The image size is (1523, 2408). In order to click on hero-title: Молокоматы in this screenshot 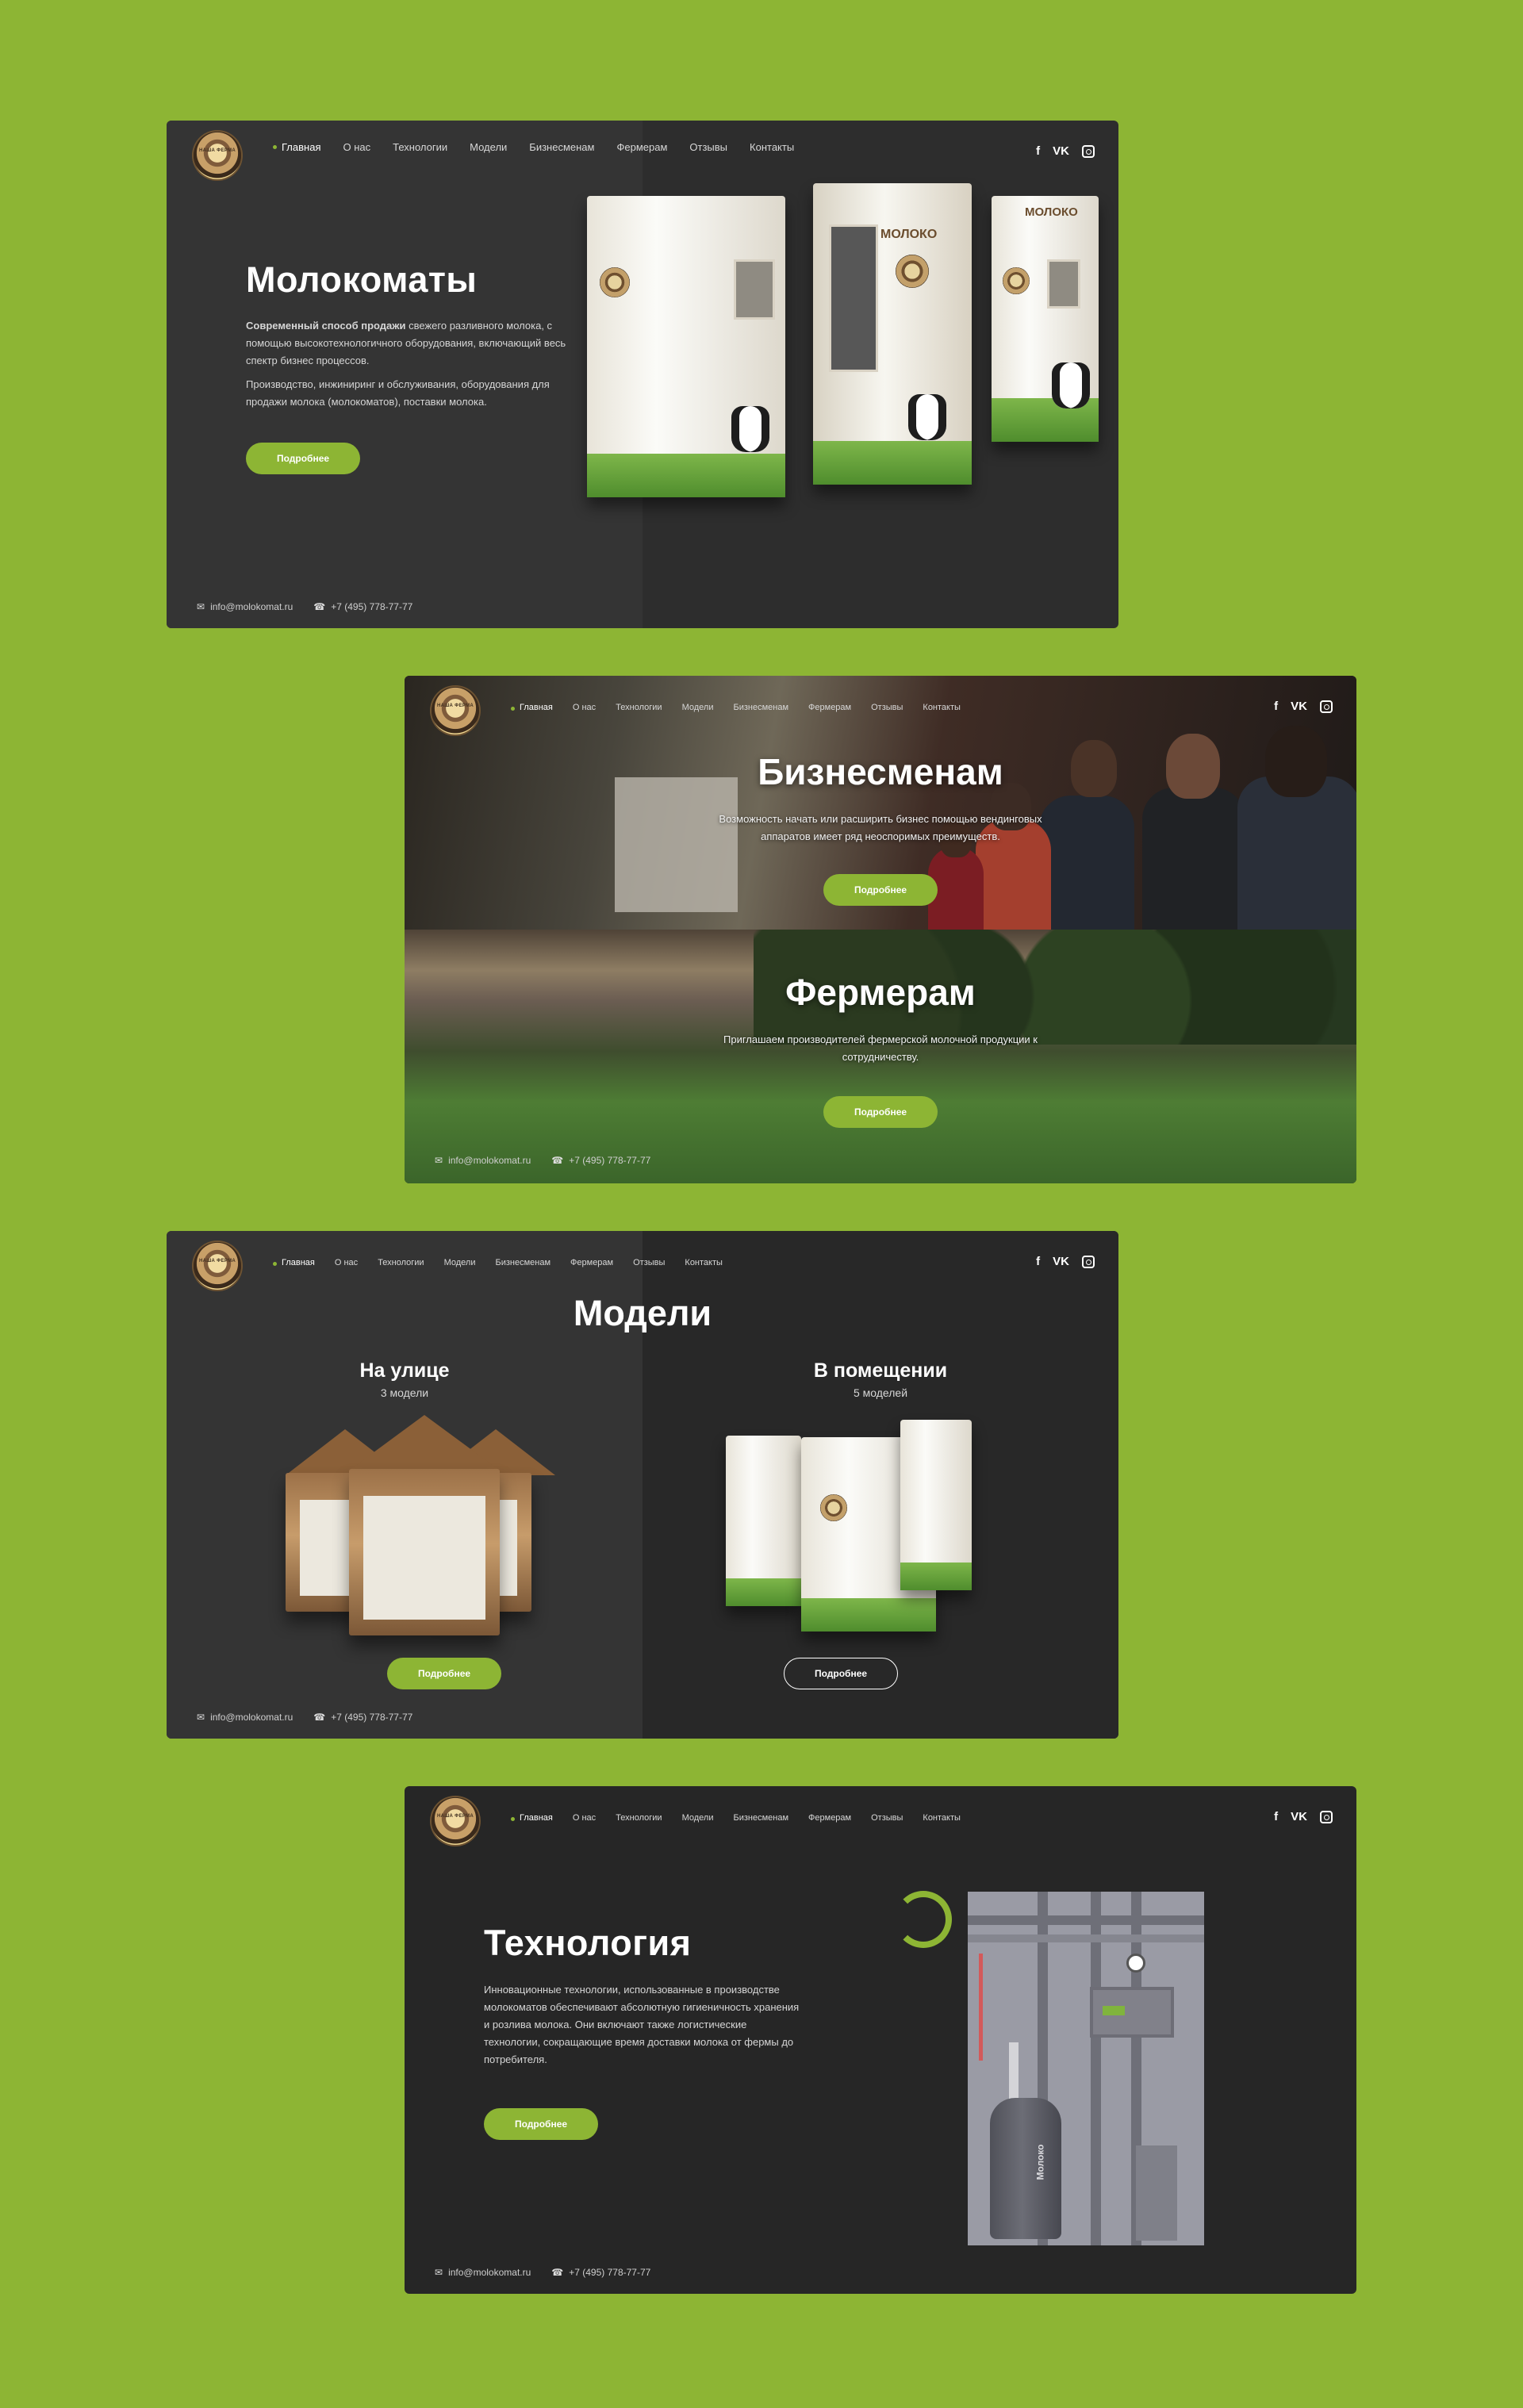, I will do `click(362, 279)`.